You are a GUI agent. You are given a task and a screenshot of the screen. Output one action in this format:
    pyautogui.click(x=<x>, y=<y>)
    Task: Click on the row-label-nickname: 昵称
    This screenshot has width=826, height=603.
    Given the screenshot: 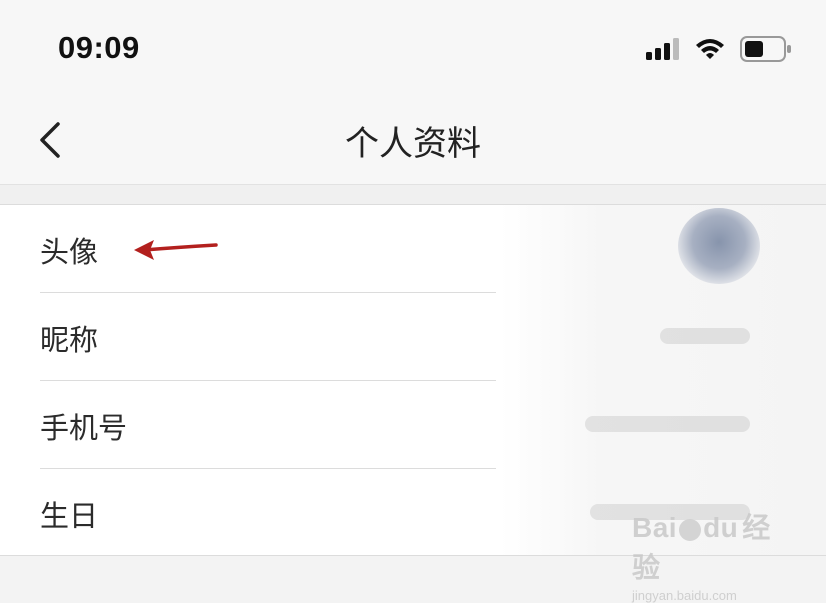 What is the action you would take?
    pyautogui.click(x=69, y=340)
    